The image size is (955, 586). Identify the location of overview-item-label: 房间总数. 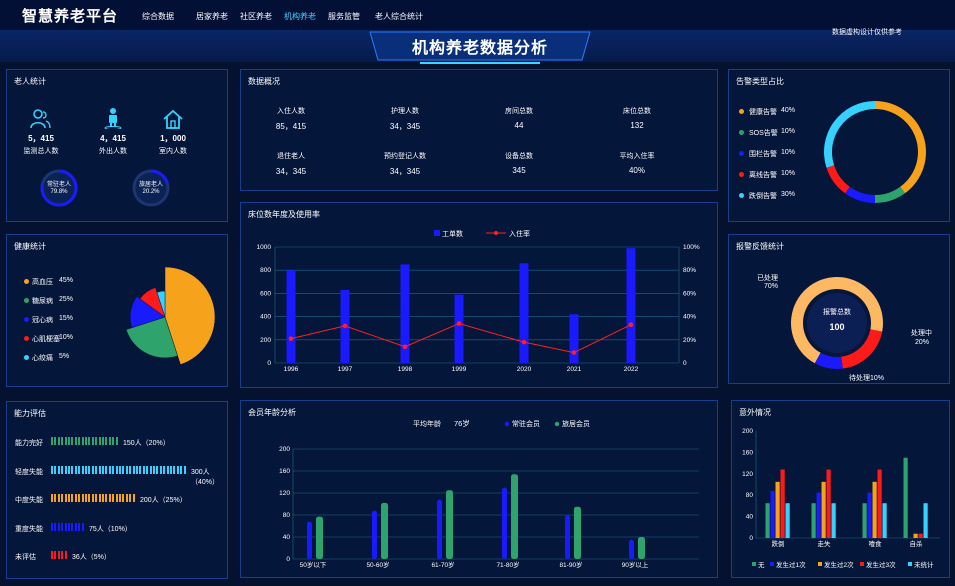
(519, 111).